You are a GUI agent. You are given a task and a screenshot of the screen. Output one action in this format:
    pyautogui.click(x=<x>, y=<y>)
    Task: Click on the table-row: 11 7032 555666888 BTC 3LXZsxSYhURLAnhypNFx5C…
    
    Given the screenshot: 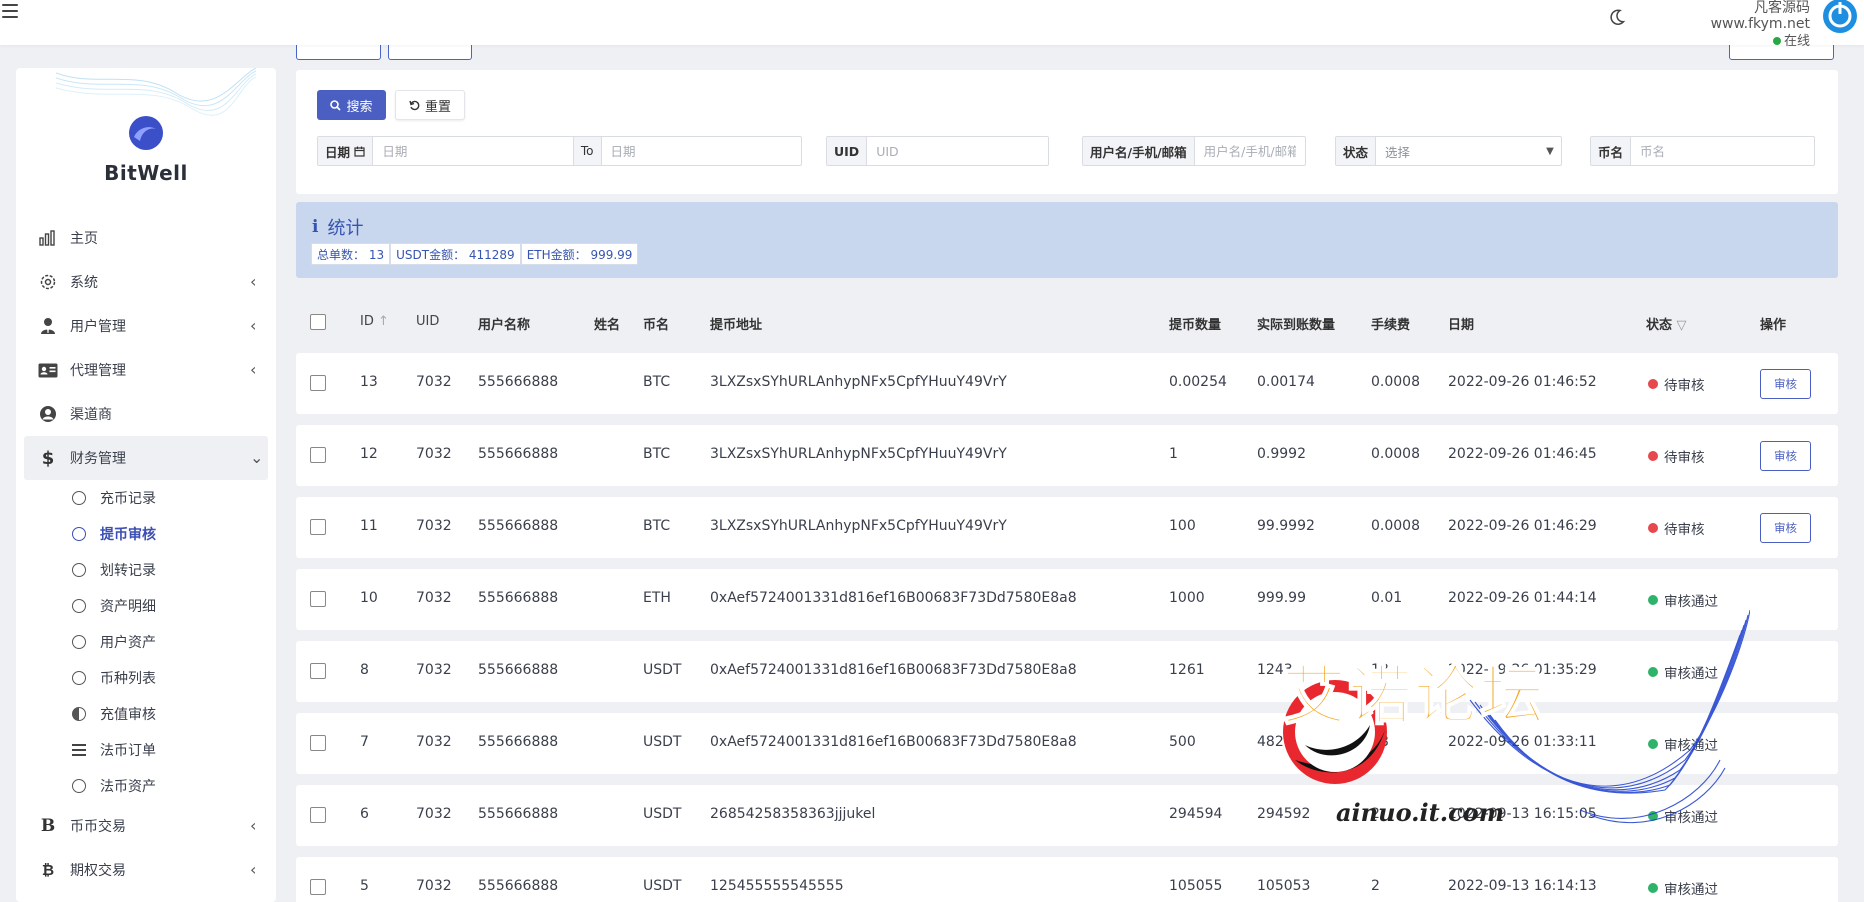 What is the action you would take?
    pyautogui.click(x=1067, y=527)
    